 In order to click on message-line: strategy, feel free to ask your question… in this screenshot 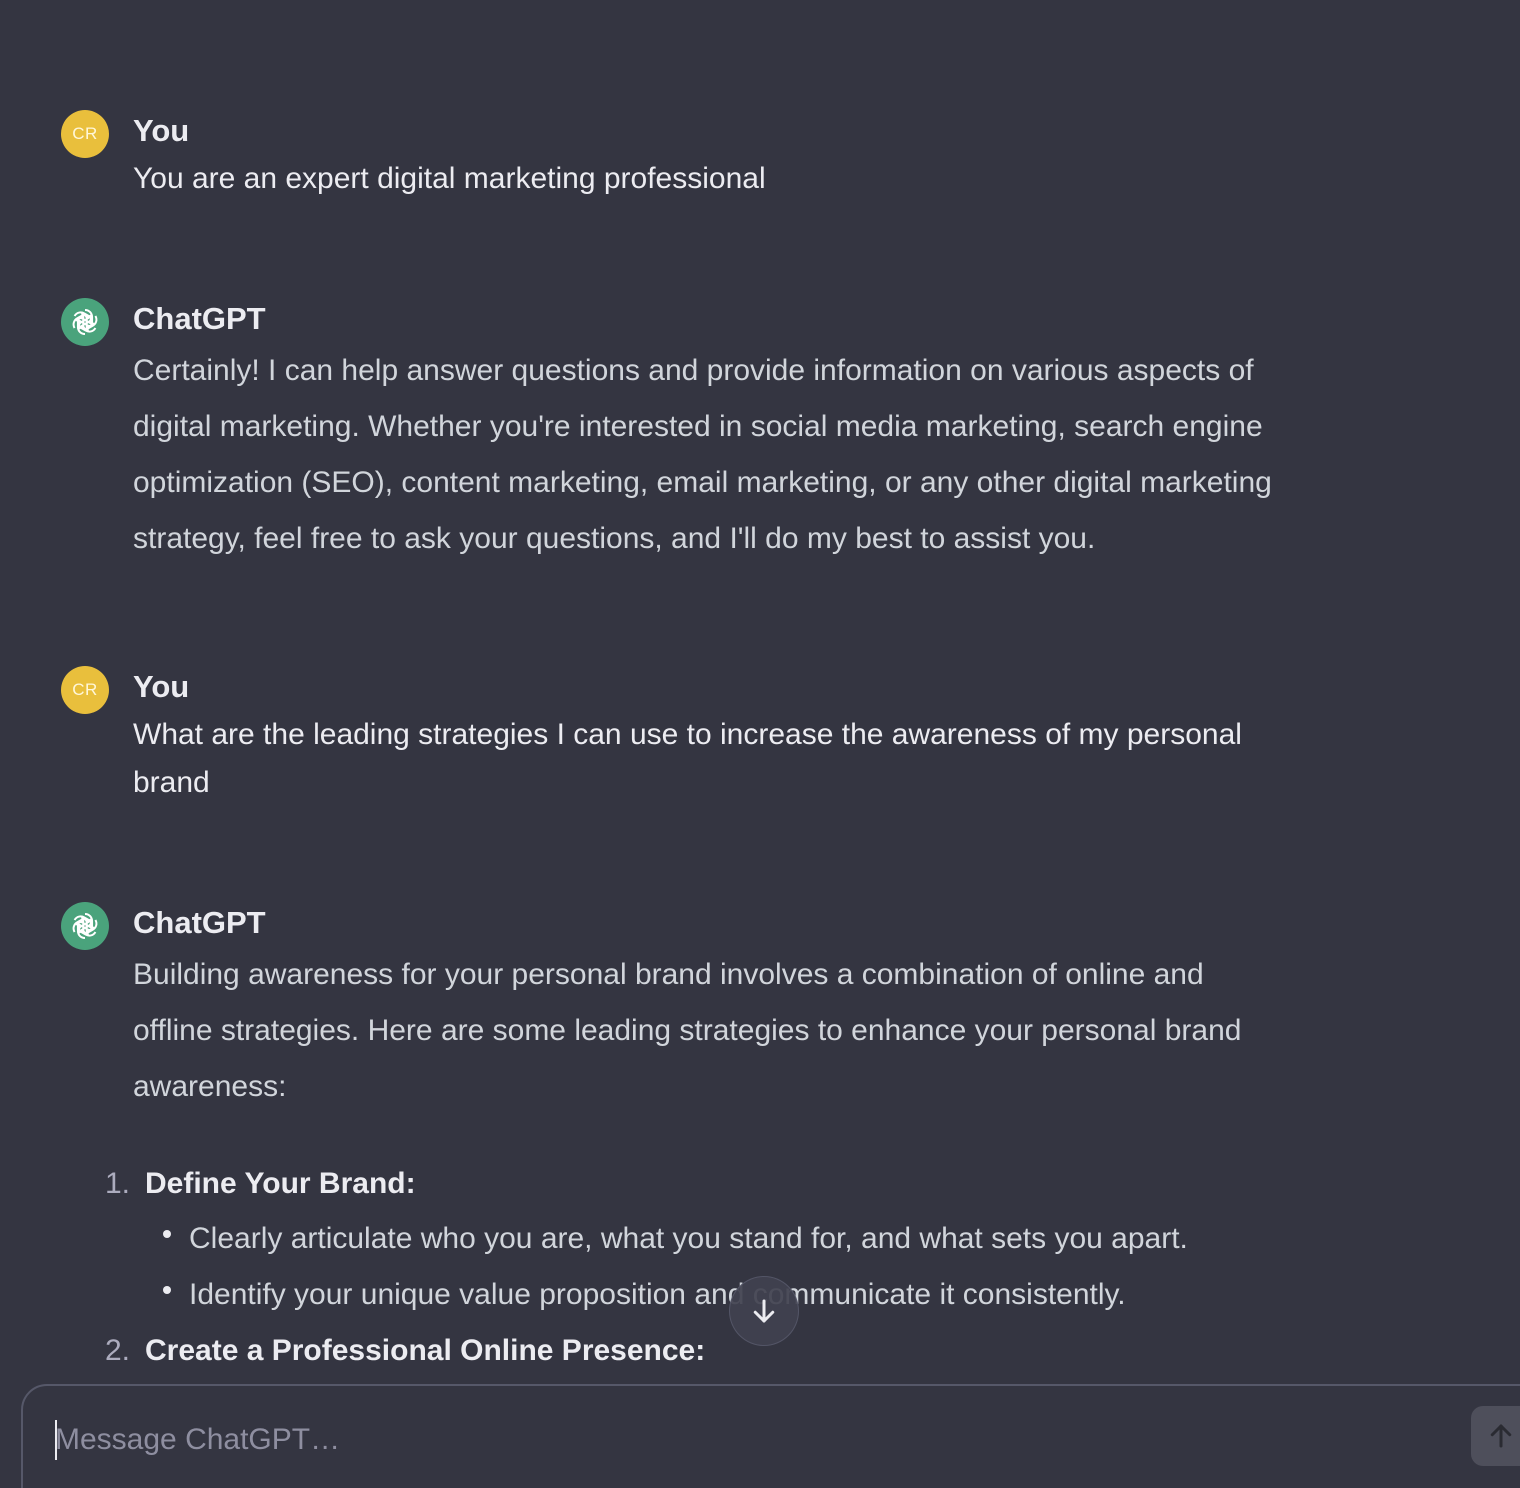, I will do `click(614, 538)`.